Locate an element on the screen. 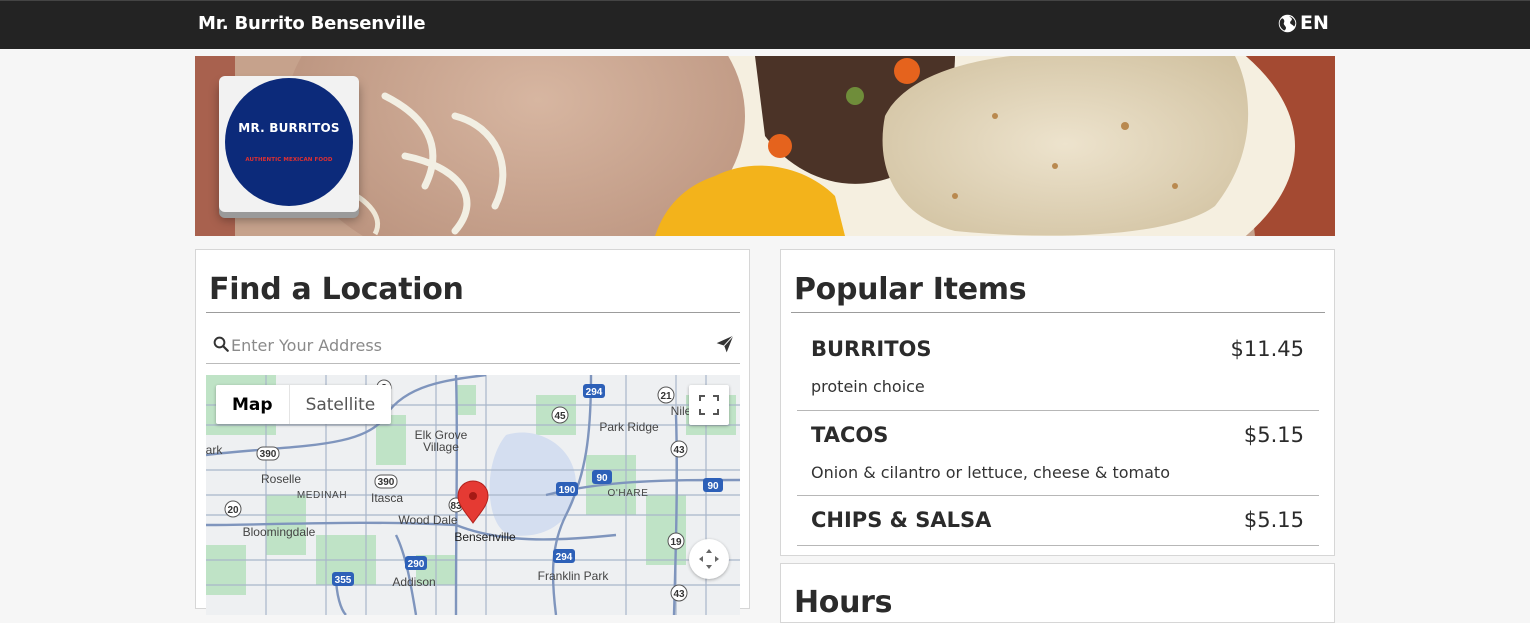 The image size is (1530, 623). restaurant-logo: MR. BURRITOS AUTHENTIC MEXICAN FOOD is located at coordinates (289, 144).